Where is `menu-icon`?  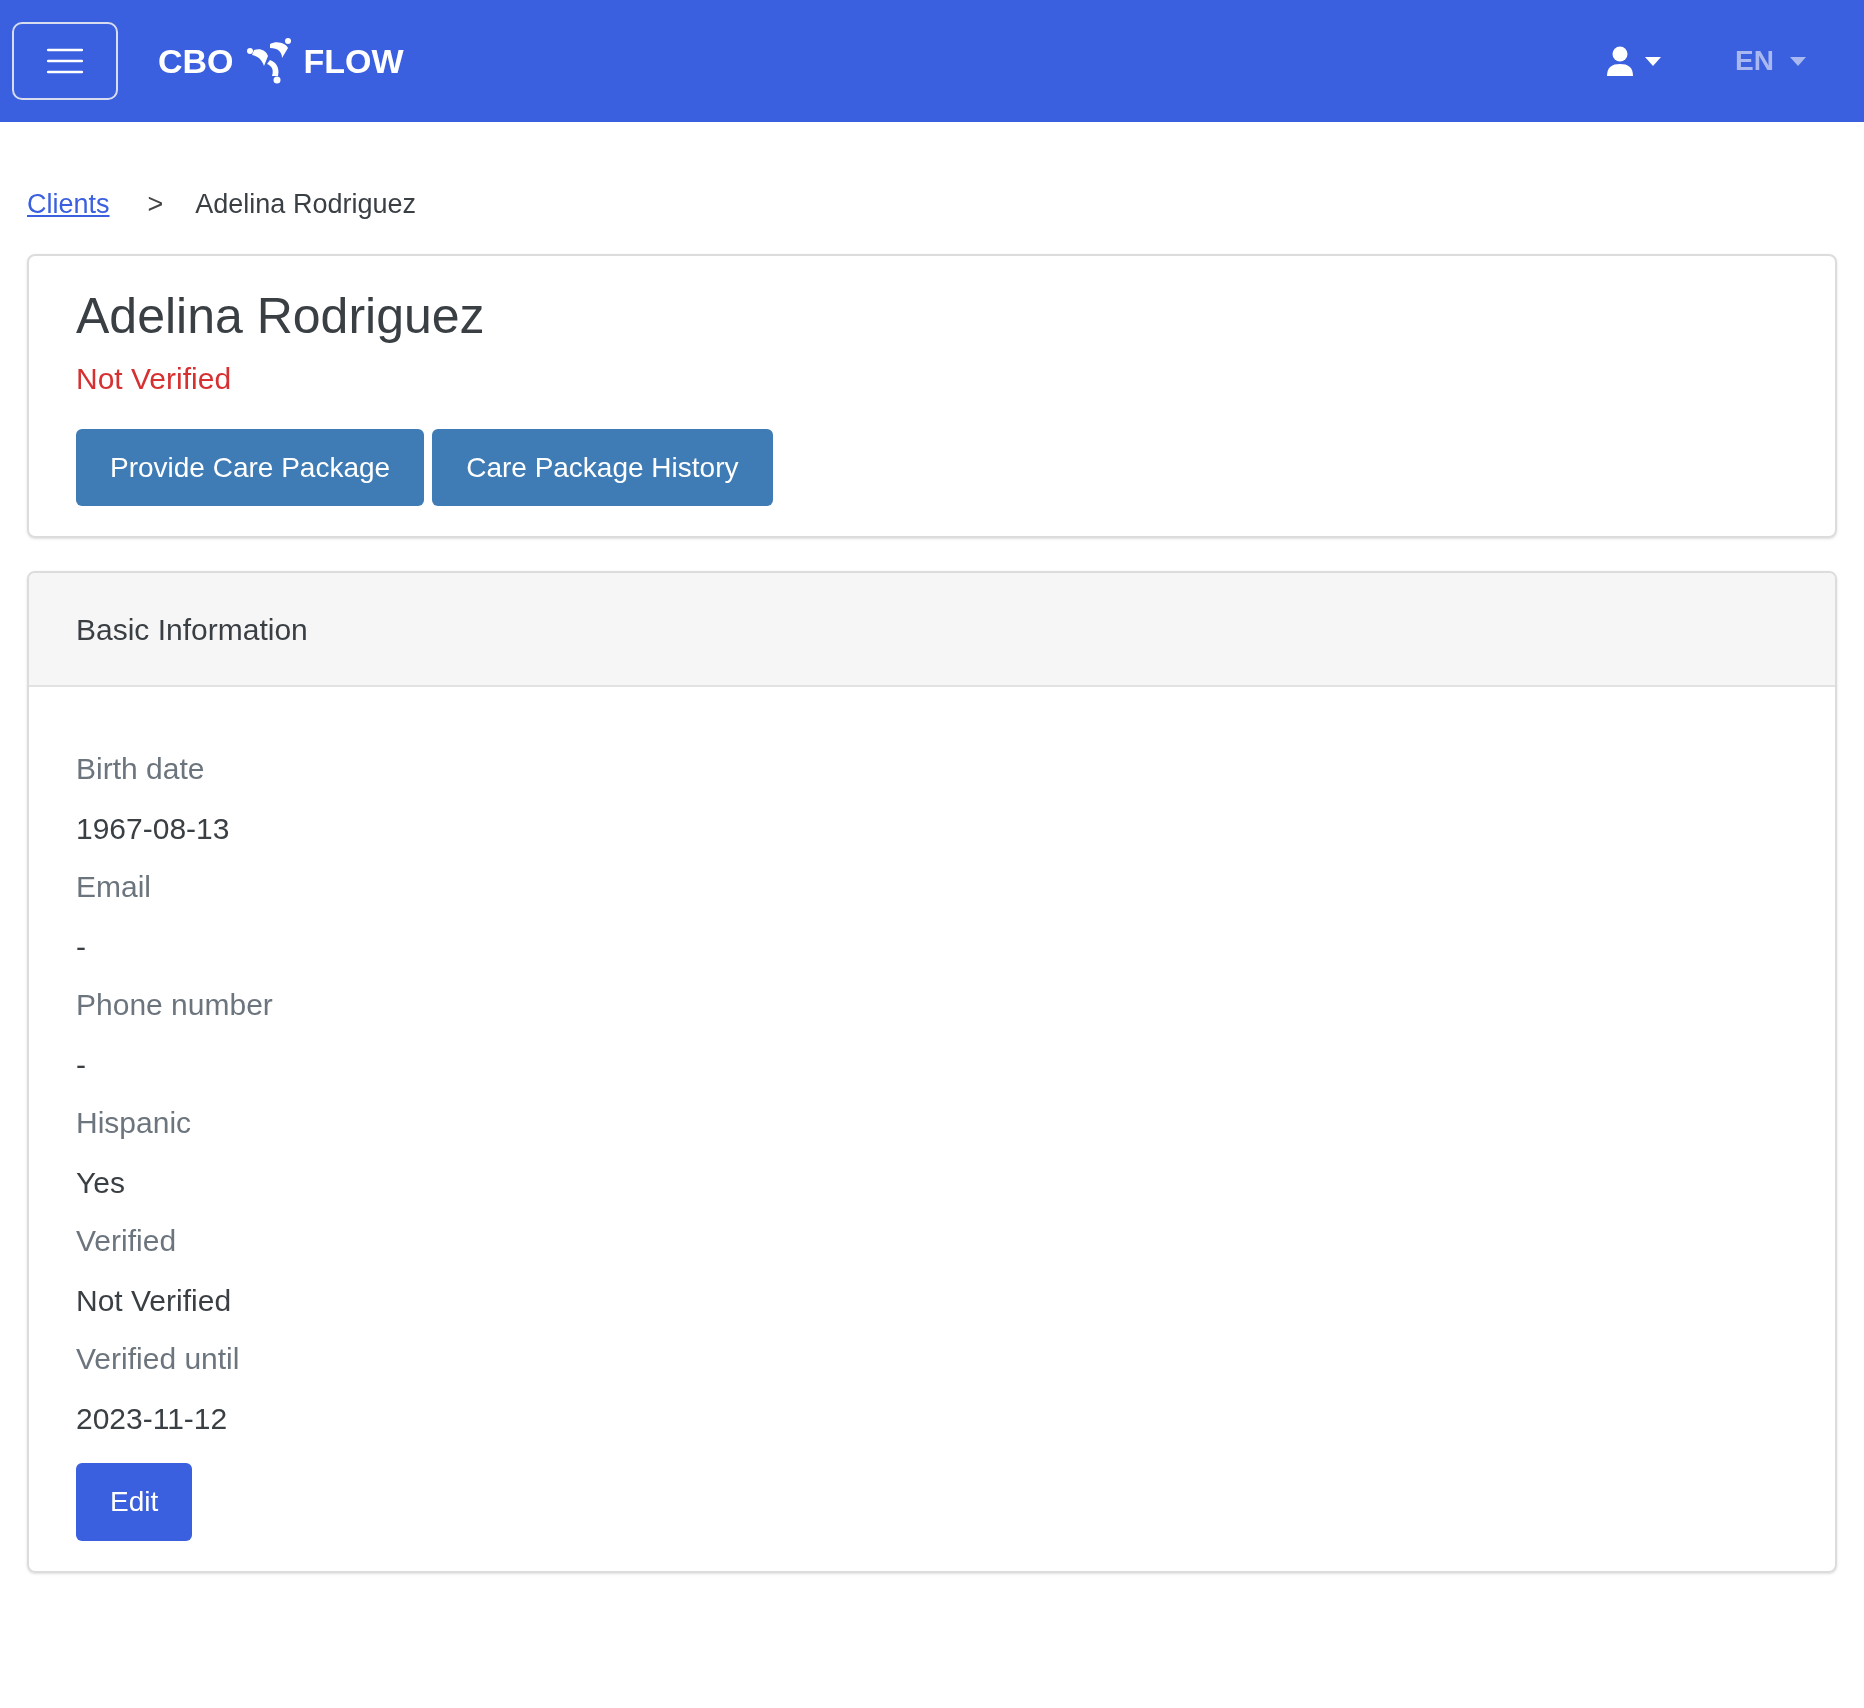 menu-icon is located at coordinates (65, 61).